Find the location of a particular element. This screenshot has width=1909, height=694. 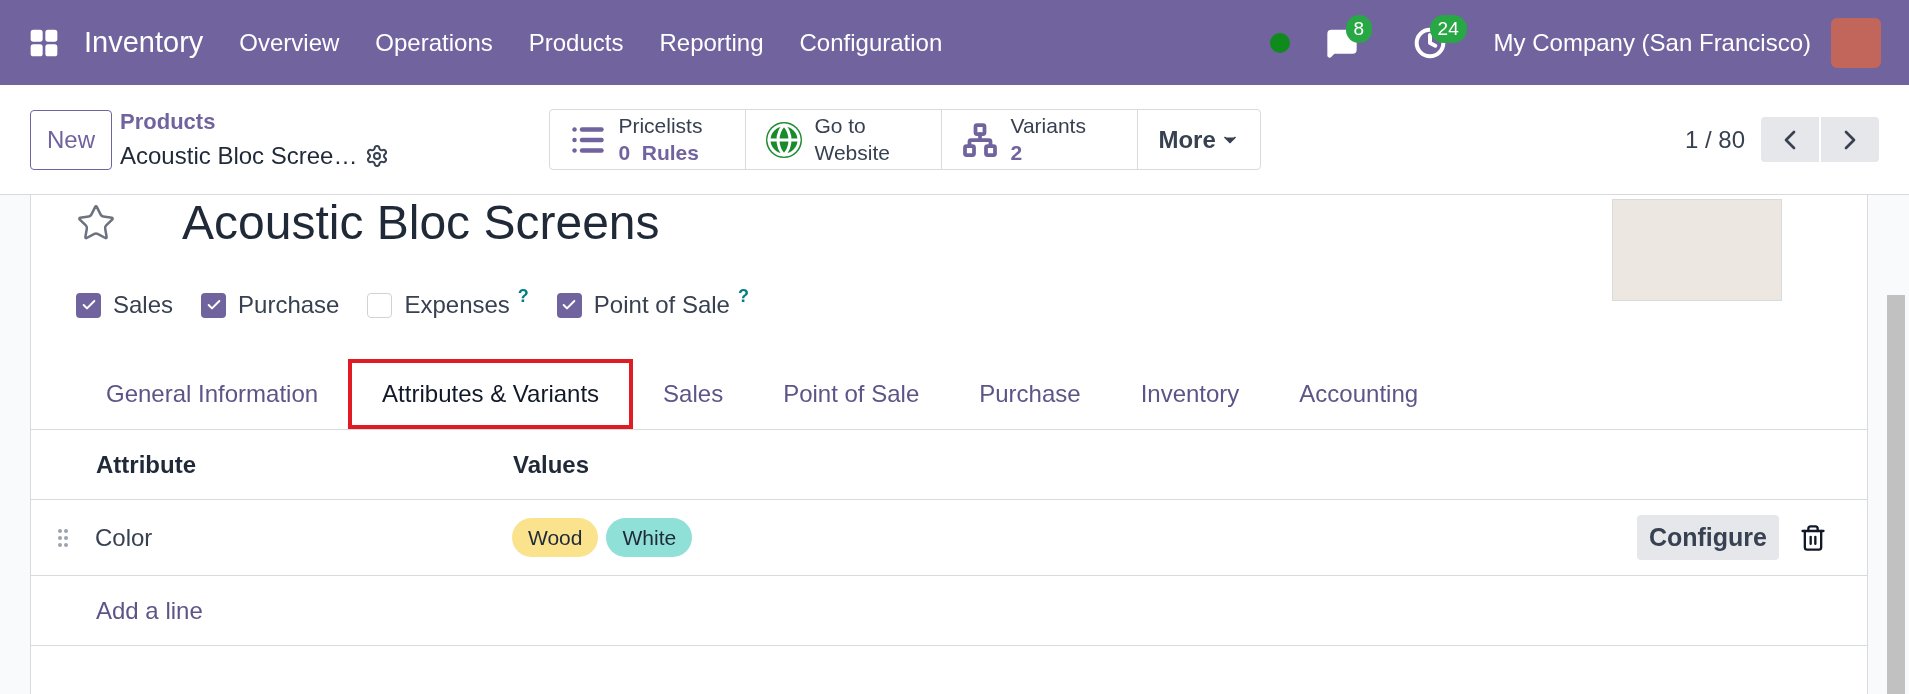

checkbox-label: Sales is located at coordinates (143, 305).